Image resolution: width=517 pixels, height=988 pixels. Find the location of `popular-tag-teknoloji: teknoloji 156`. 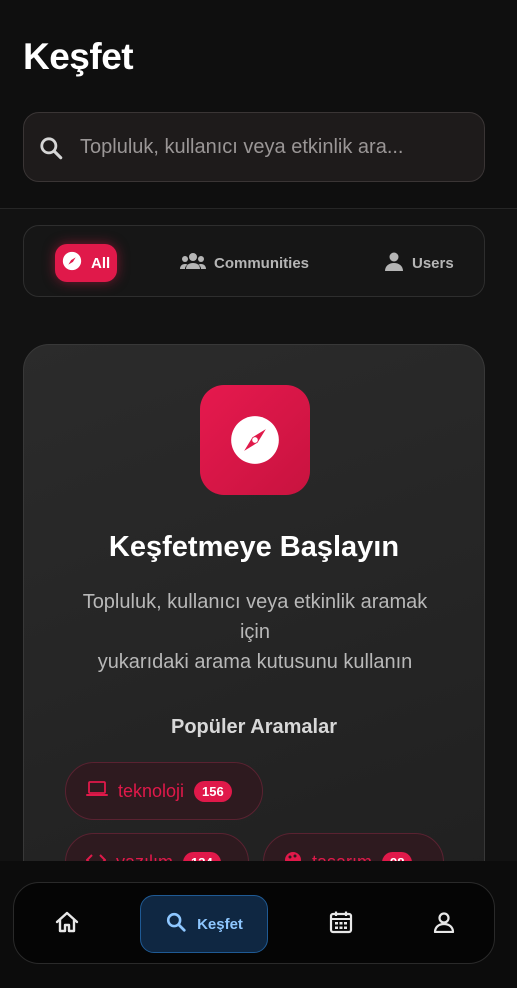

popular-tag-teknoloji: teknoloji 156 is located at coordinates (164, 791).